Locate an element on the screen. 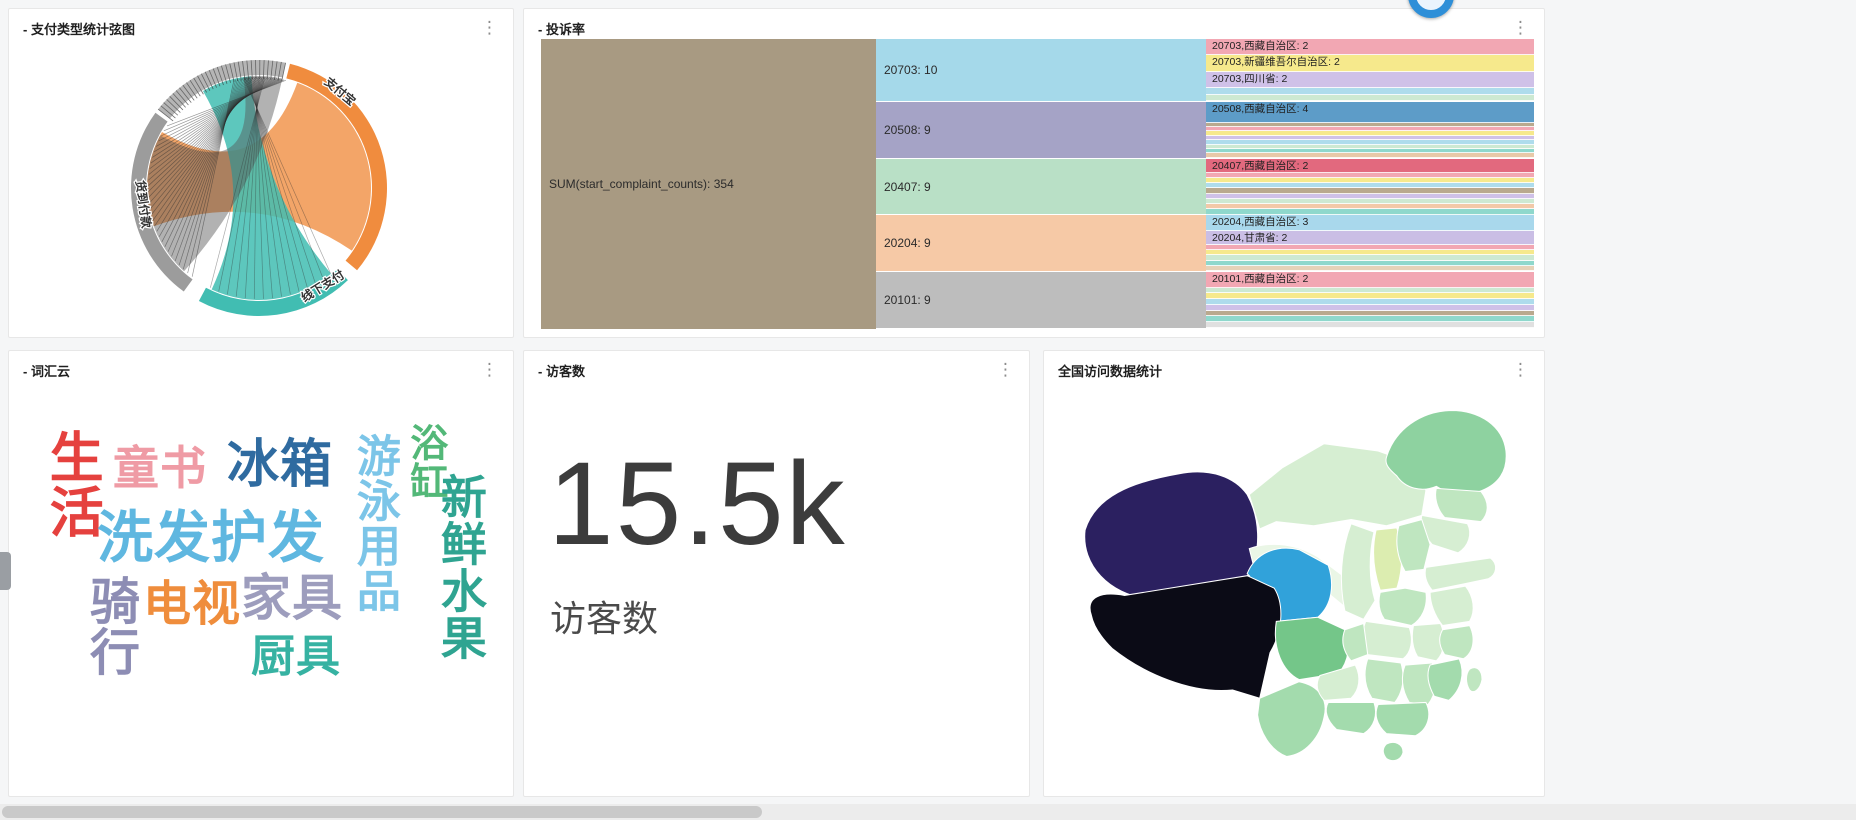 The width and height of the screenshot is (1856, 820). treemap-leaf-label: 20508,西藏自治区: 4 is located at coordinates (1260, 108).